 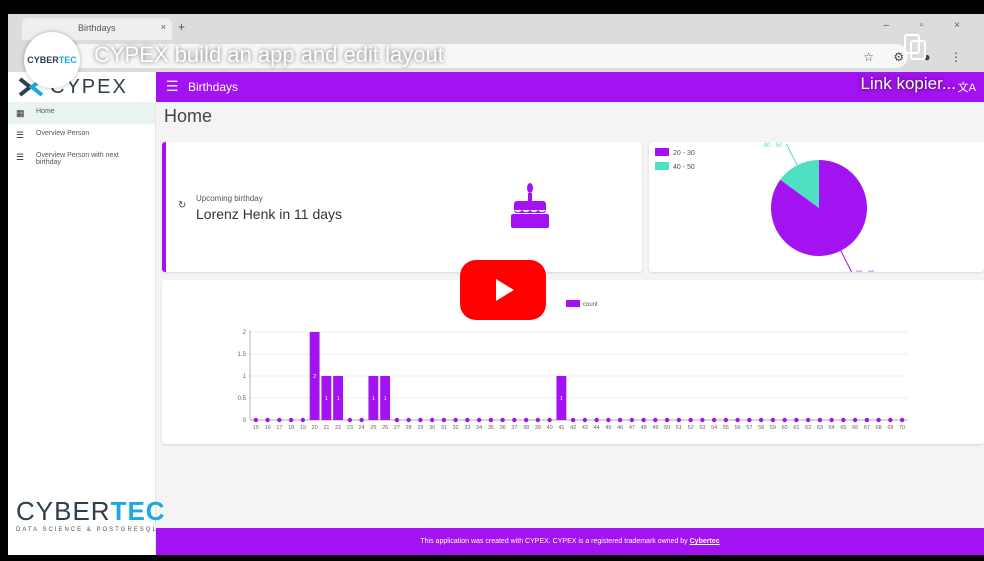 What do you see at coordinates (385, 428) in the screenshot?
I see `x-tick-label: 26` at bounding box center [385, 428].